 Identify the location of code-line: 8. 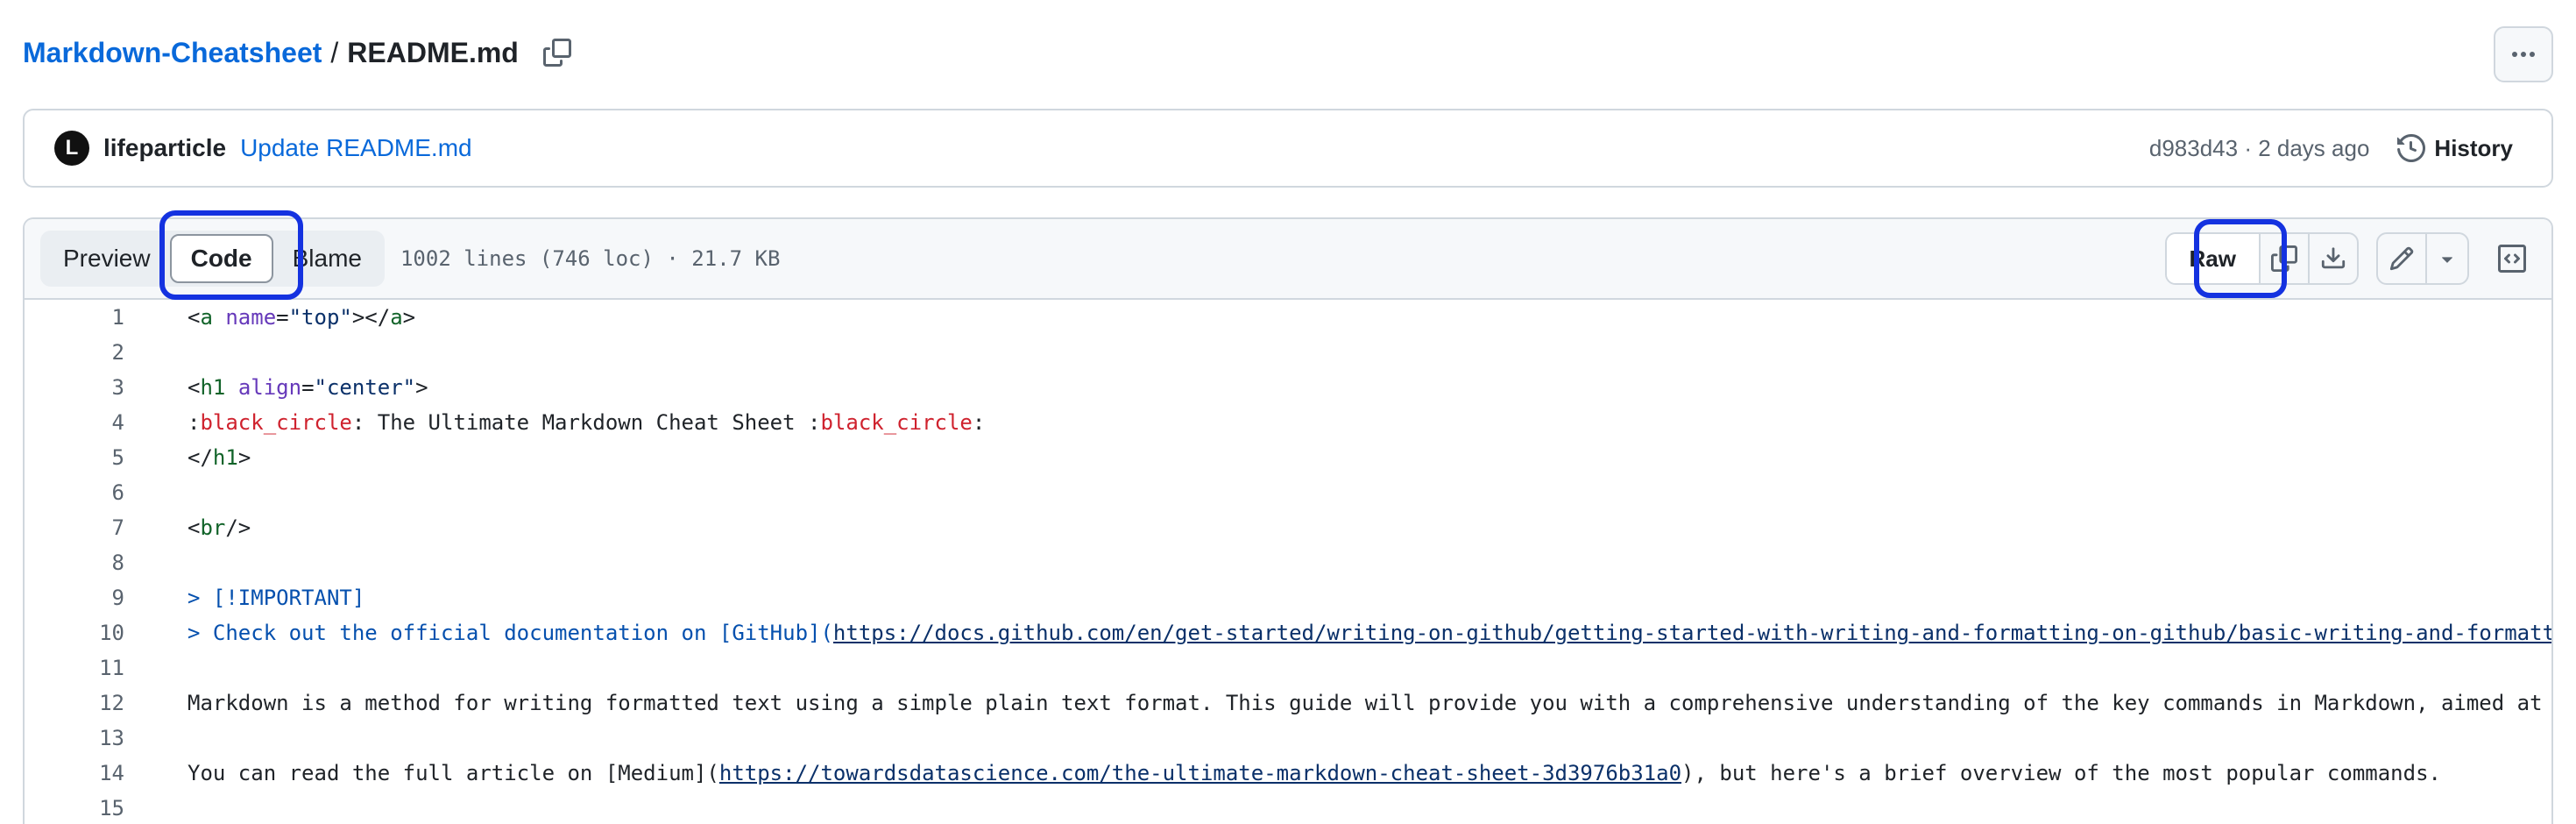
(1288, 562).